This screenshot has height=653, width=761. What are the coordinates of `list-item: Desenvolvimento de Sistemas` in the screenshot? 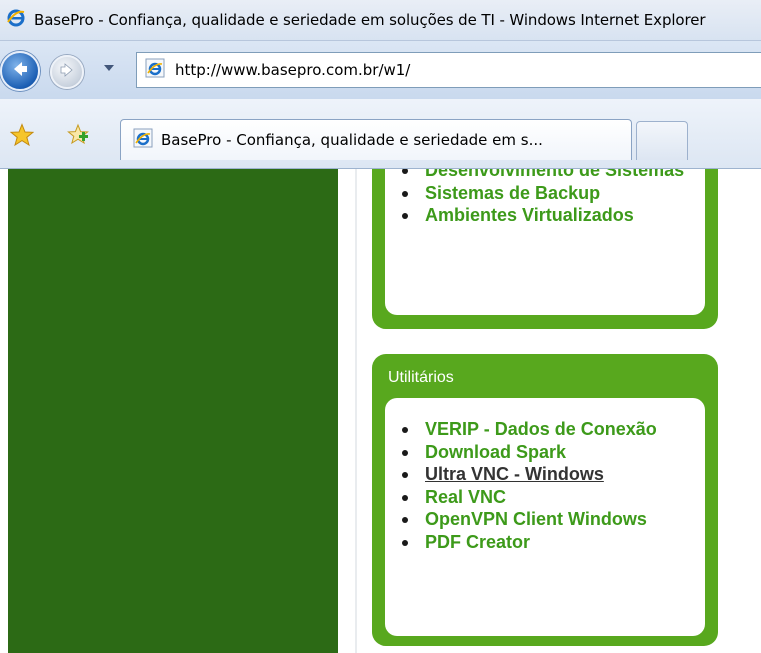 It's located at (541, 175).